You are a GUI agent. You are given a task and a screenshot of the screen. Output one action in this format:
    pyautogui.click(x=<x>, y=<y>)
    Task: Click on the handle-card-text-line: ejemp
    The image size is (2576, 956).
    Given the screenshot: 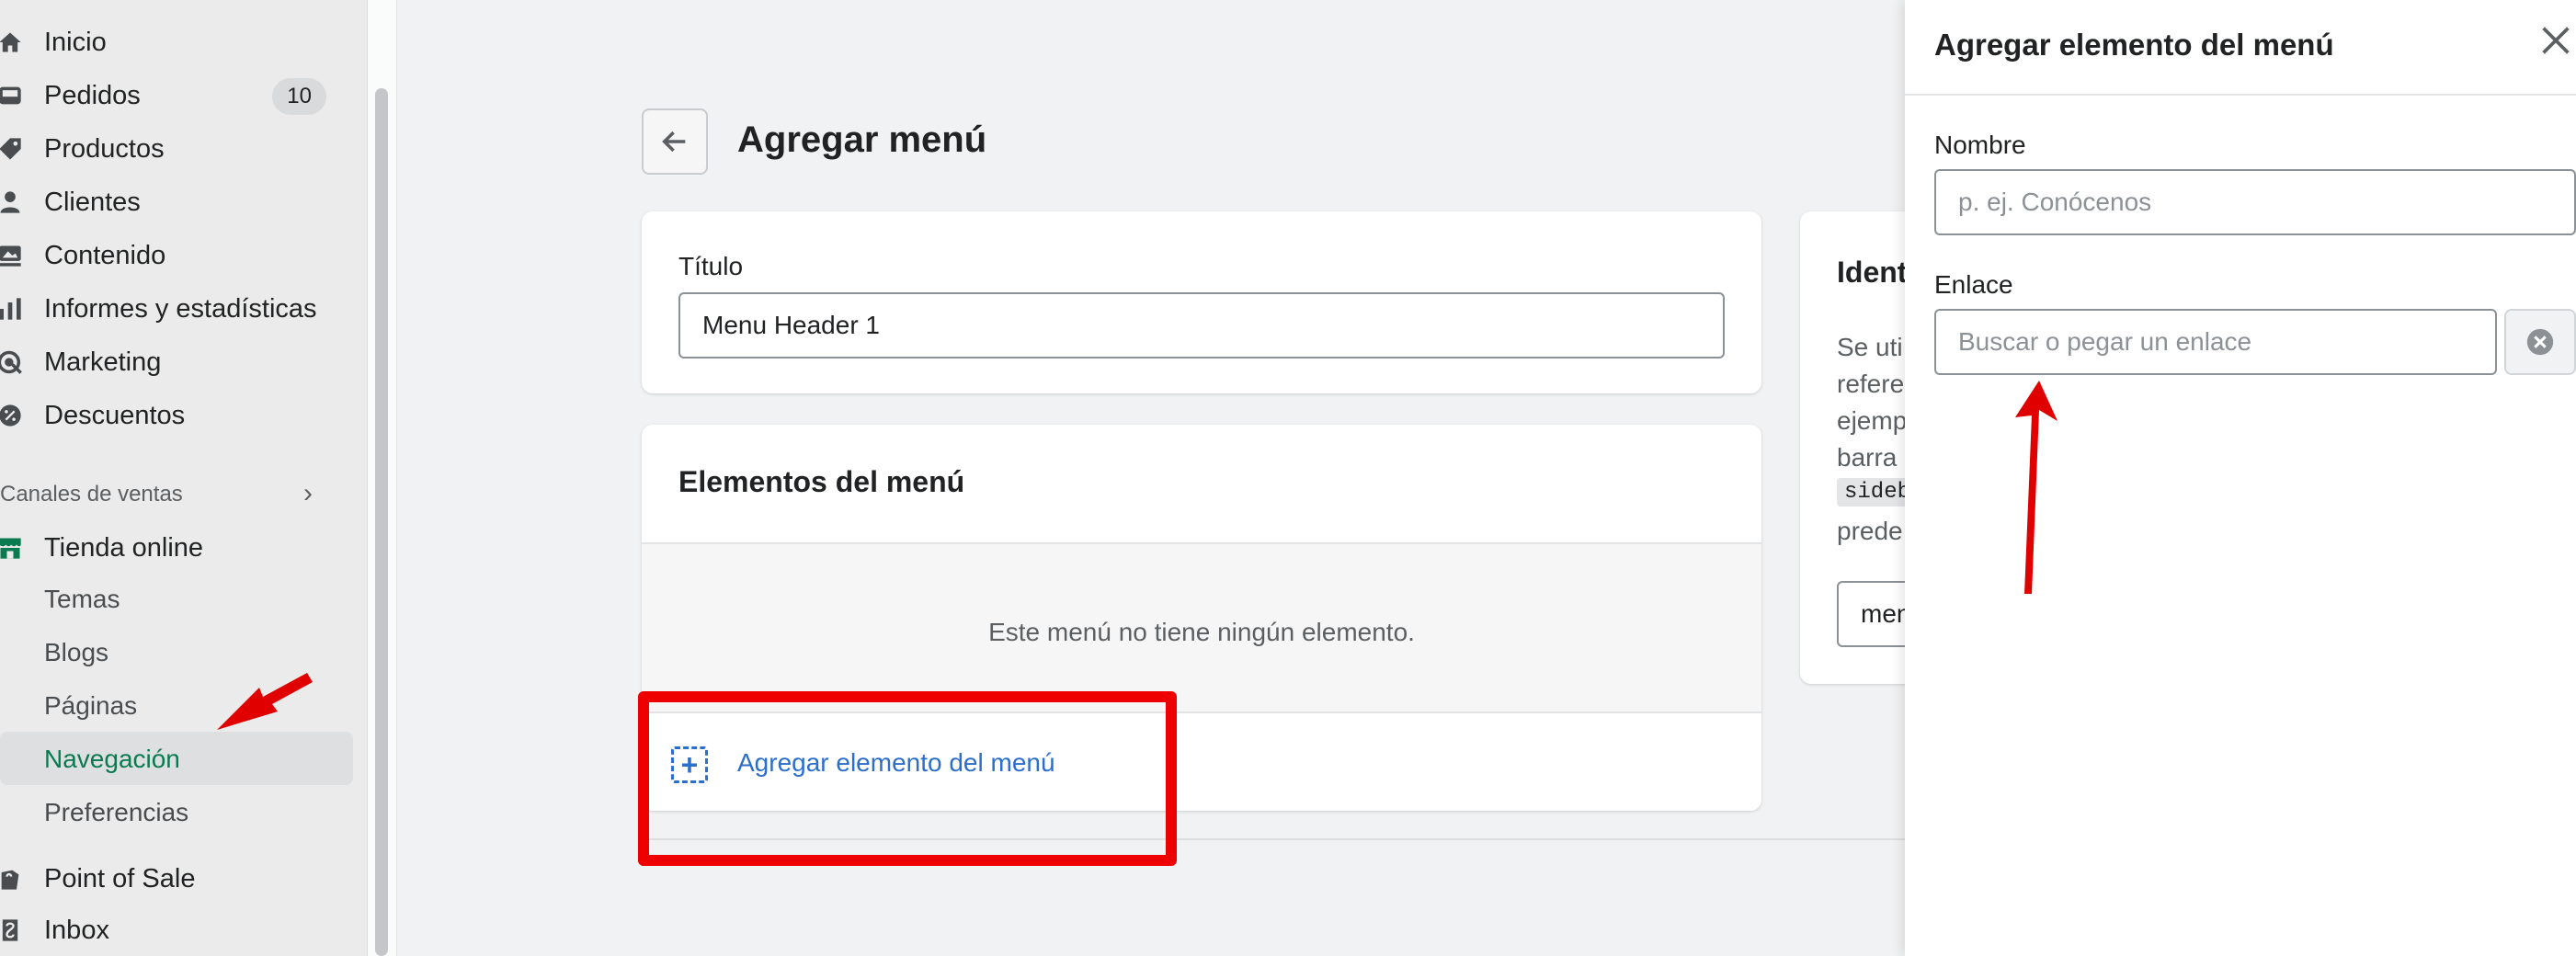 What is the action you would take?
    pyautogui.click(x=1872, y=420)
    